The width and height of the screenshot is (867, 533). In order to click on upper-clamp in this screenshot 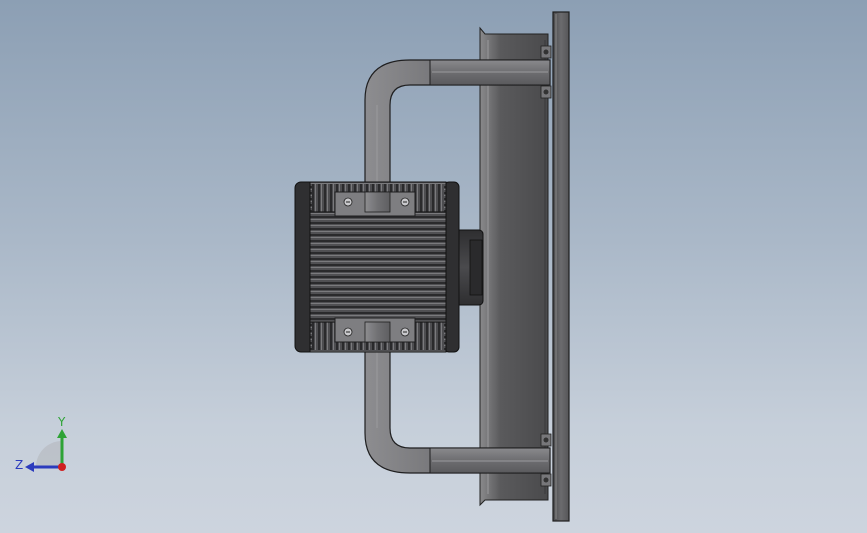, I will do `click(375, 204)`.